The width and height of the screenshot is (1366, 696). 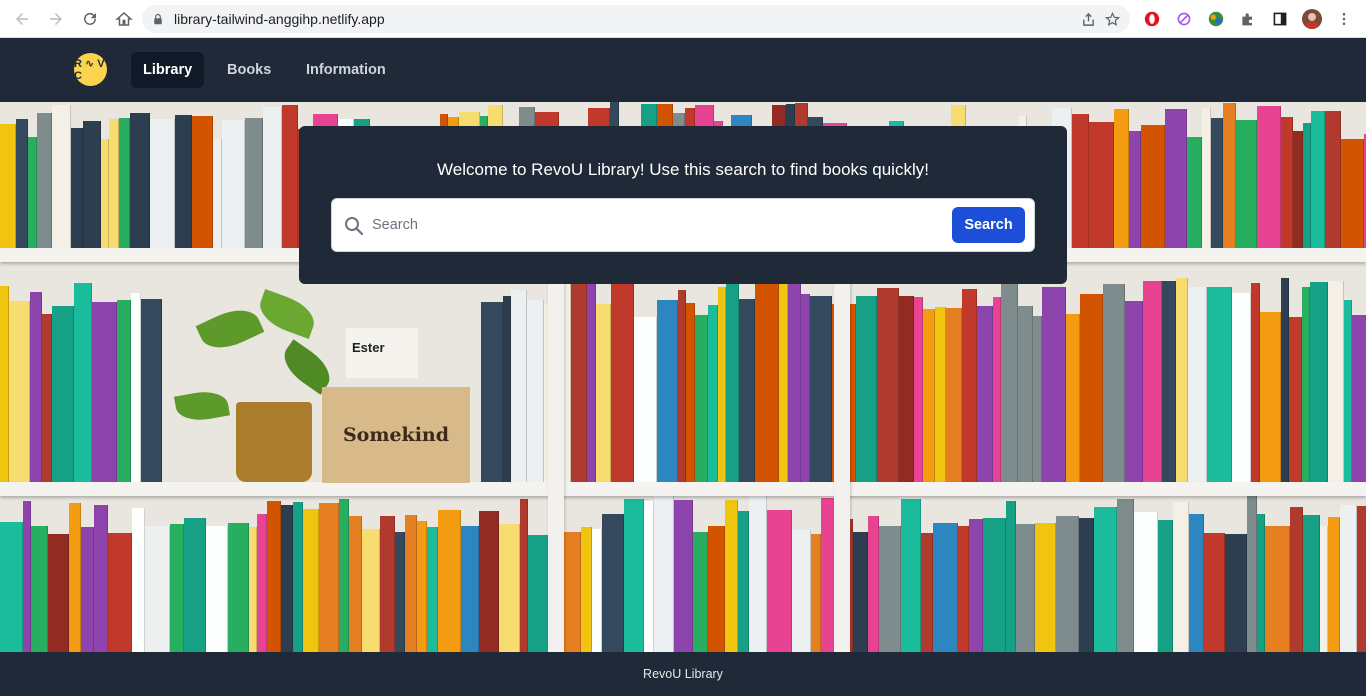 I want to click on puzzle-icon, so click(x=1248, y=19).